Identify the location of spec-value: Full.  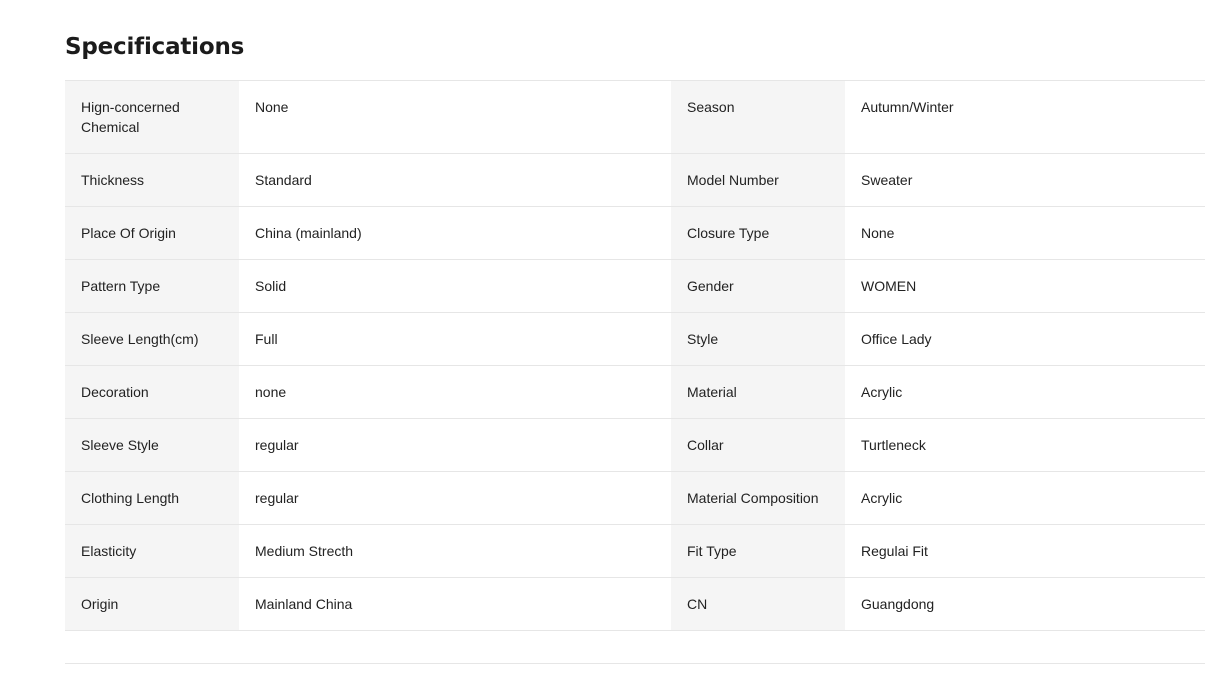
(455, 339).